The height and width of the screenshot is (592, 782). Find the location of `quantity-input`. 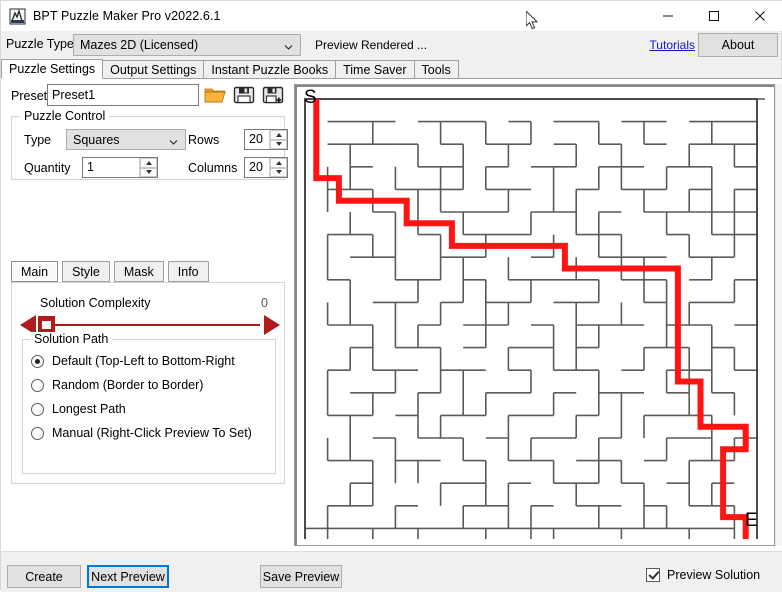

quantity-input is located at coordinates (111, 167).